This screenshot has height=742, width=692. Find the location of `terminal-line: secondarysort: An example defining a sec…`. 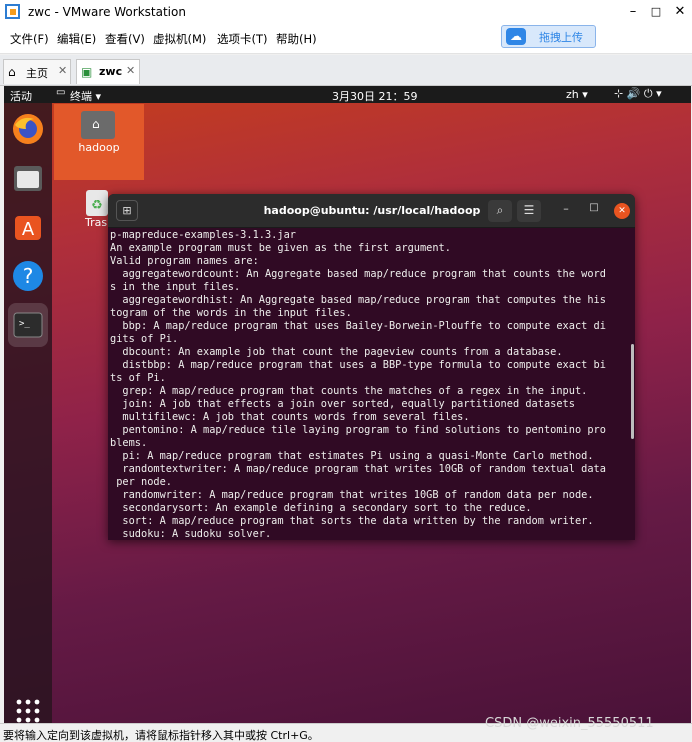

terminal-line: secondarysort: An example defining a sec… is located at coordinates (321, 508).